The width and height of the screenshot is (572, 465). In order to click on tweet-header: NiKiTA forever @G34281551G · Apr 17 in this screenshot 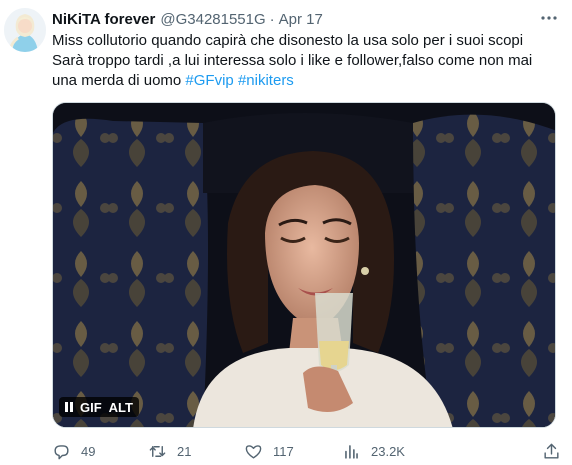, I will do `click(187, 19)`.